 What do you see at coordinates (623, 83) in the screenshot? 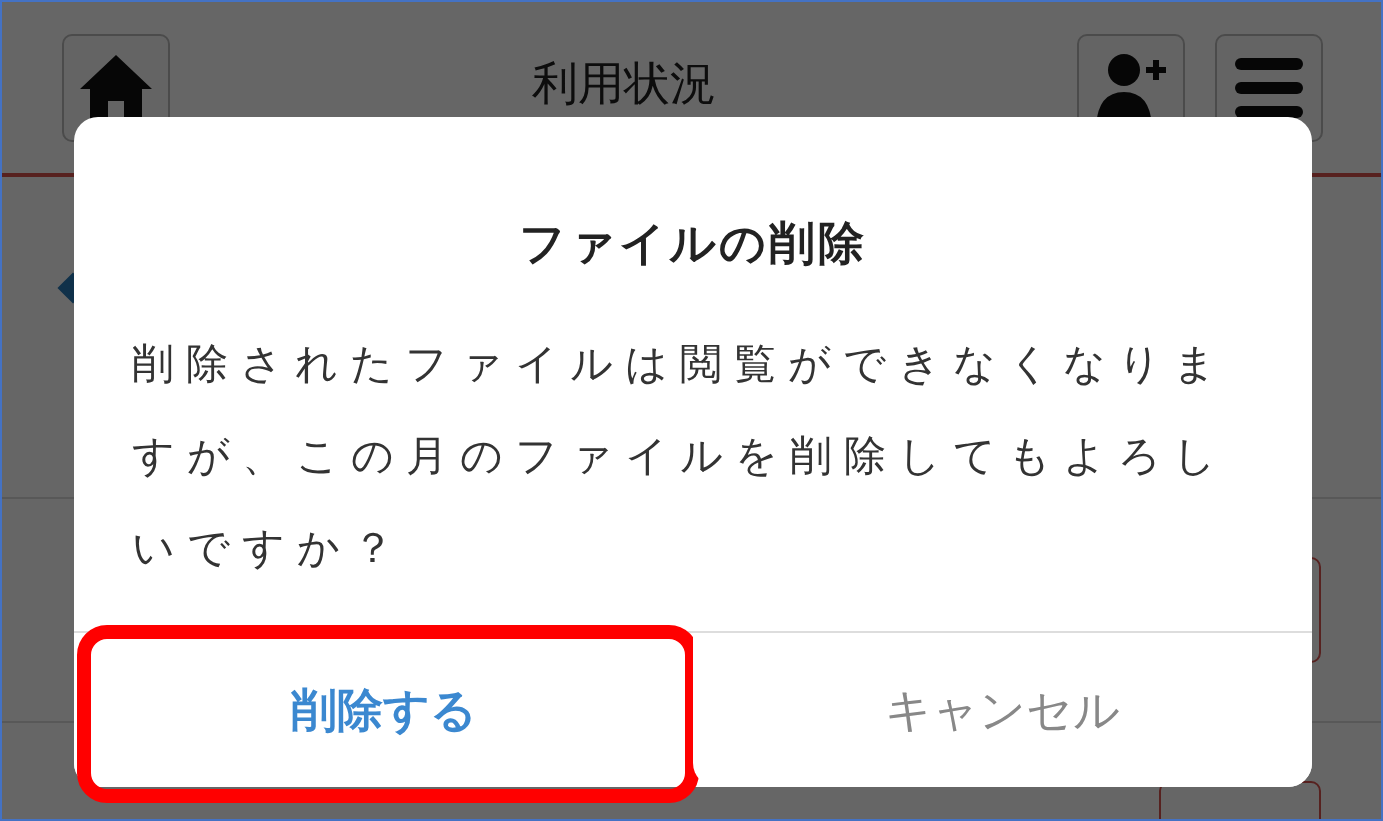
I see `page-title: 利用状況` at bounding box center [623, 83].